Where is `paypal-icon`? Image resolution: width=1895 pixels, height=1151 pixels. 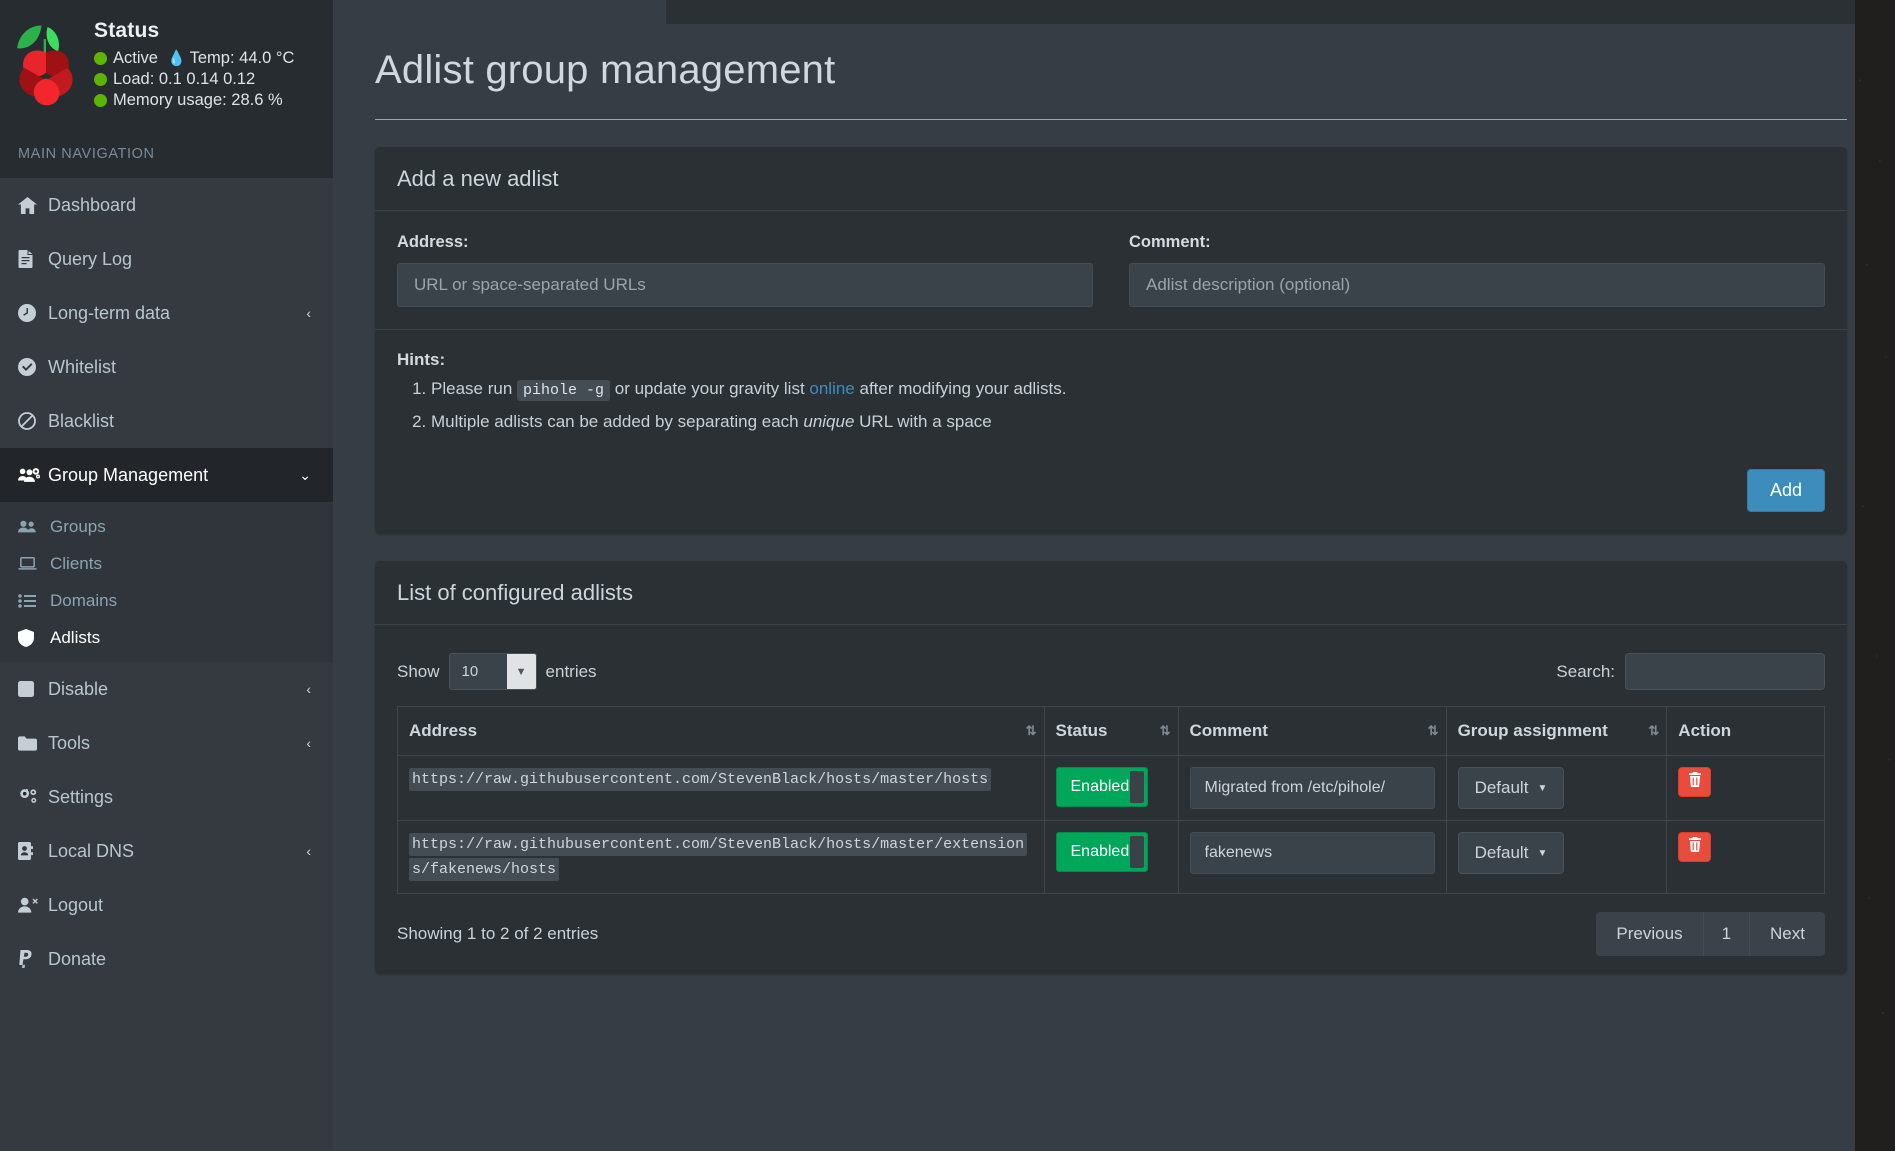
paypal-icon is located at coordinates (33, 959).